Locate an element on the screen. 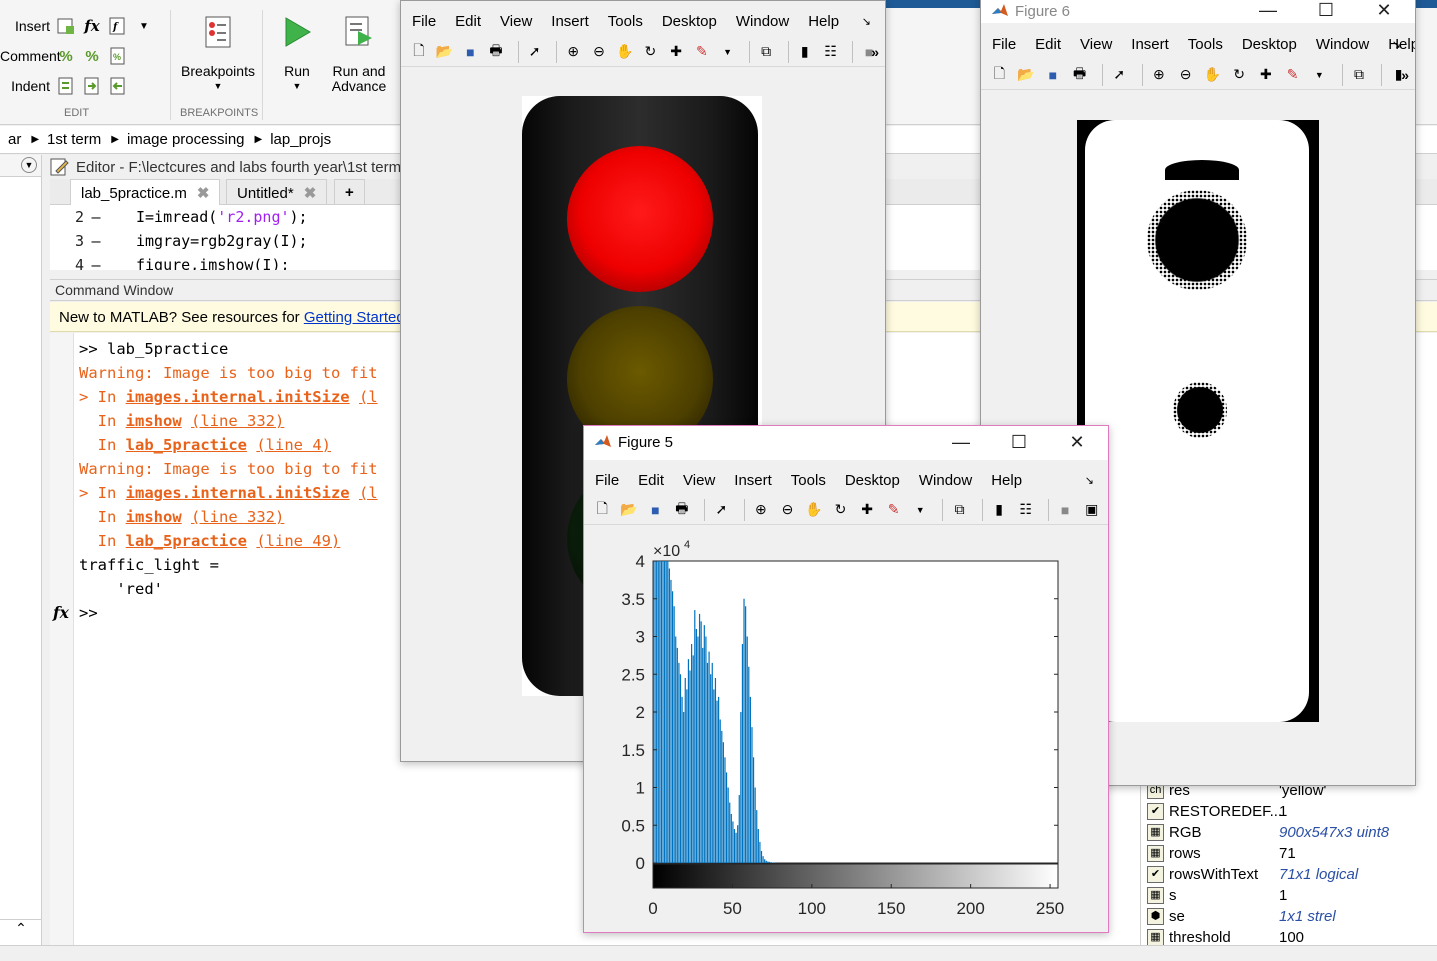 The height and width of the screenshot is (961, 1437). stack-function-link: images.internal.initSize is located at coordinates (238, 397).